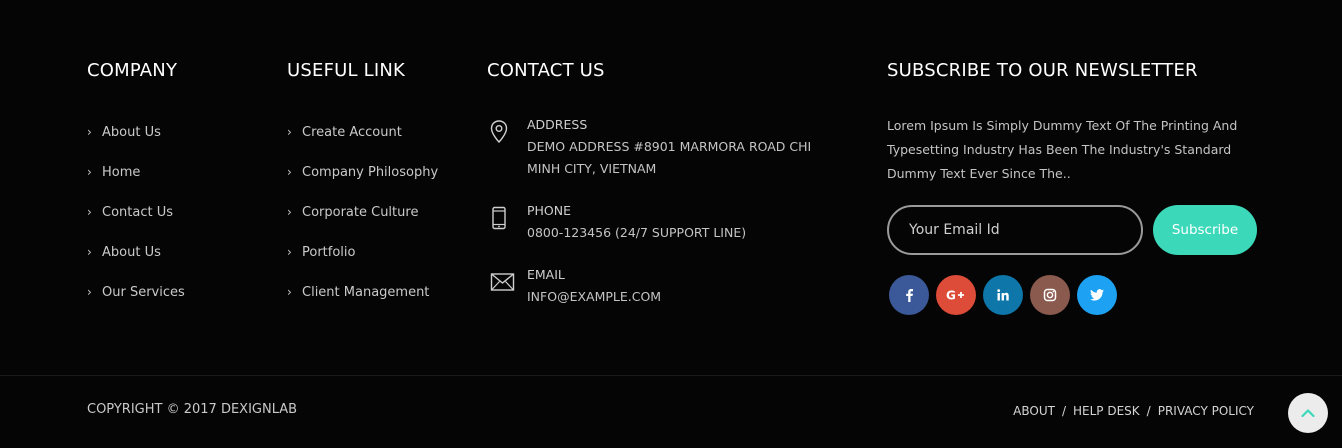 The image size is (1342, 448). I want to click on linkedin-icon, so click(1003, 295).